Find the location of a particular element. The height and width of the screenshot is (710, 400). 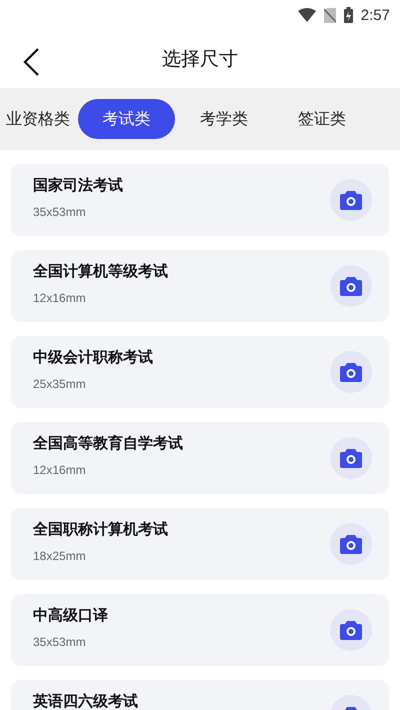

size-card: 中级会计职称考试 25x35mm is located at coordinates (200, 372).